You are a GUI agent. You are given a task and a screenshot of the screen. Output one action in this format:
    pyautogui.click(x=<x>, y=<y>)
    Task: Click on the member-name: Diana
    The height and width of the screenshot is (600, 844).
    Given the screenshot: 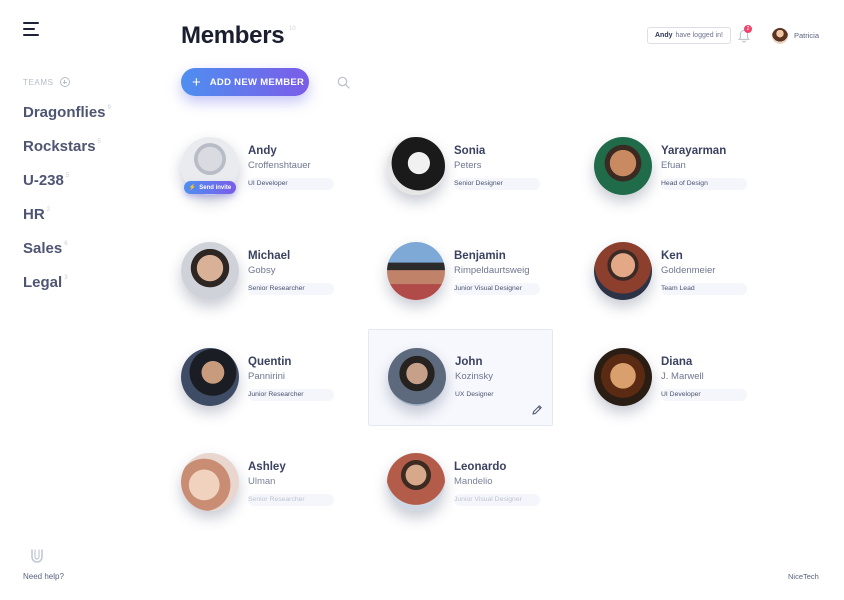 What is the action you would take?
    pyautogui.click(x=677, y=362)
    